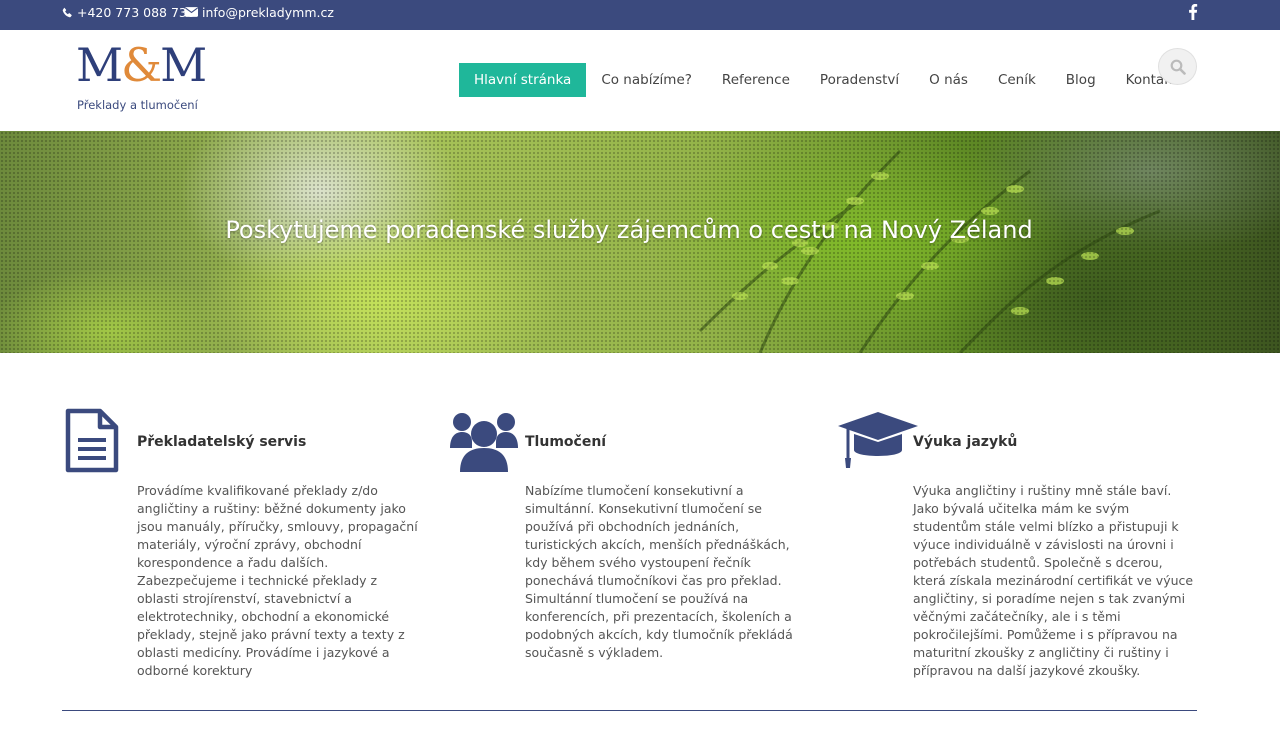  Describe the element at coordinates (948, 80) in the screenshot. I see `nav-item-about: O nás` at that location.